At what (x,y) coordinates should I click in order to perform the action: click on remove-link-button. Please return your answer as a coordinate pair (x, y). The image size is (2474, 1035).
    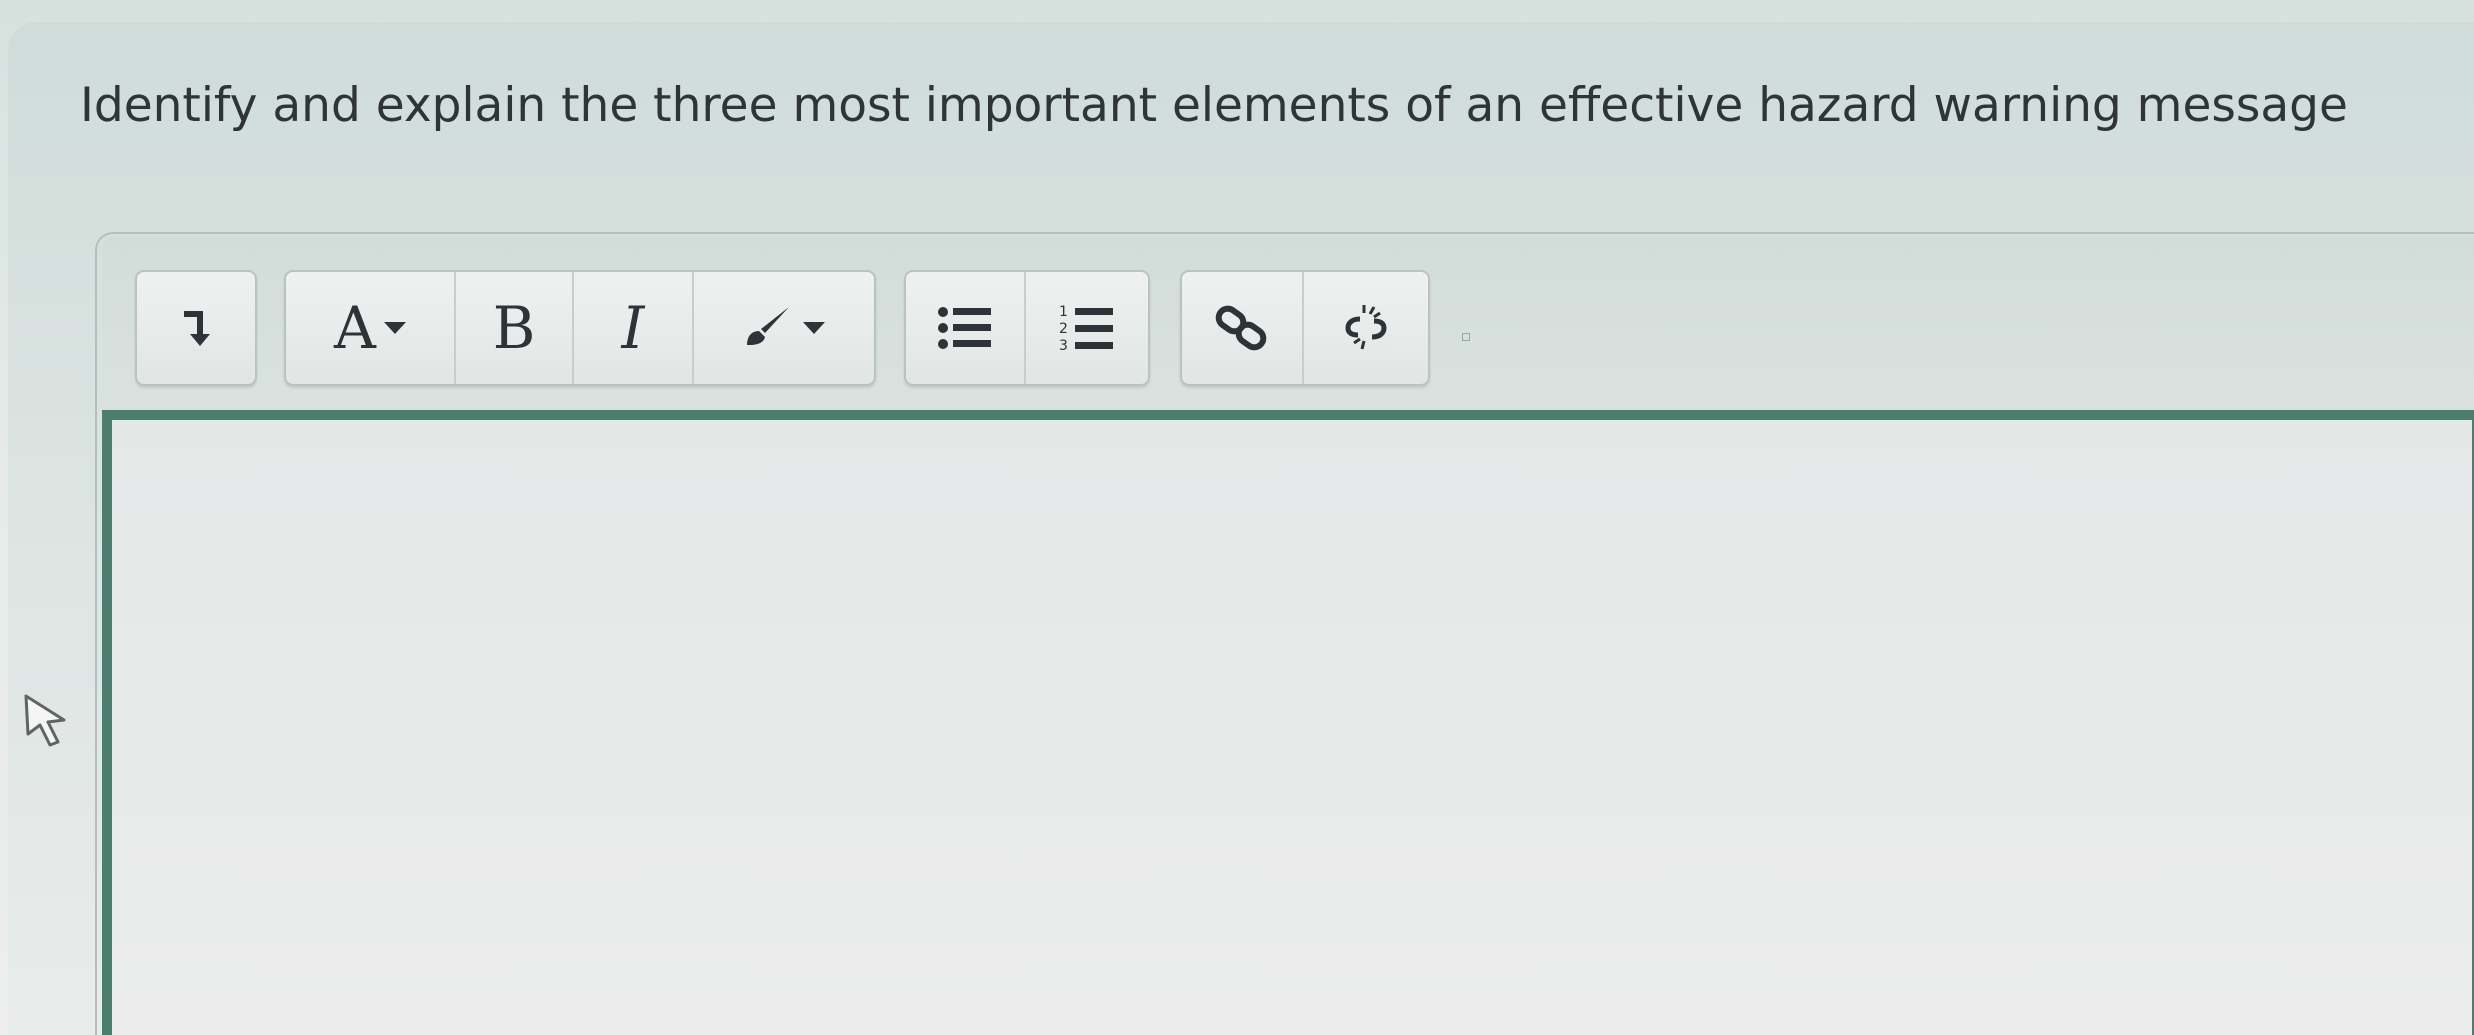
    Looking at the image, I should click on (1366, 328).